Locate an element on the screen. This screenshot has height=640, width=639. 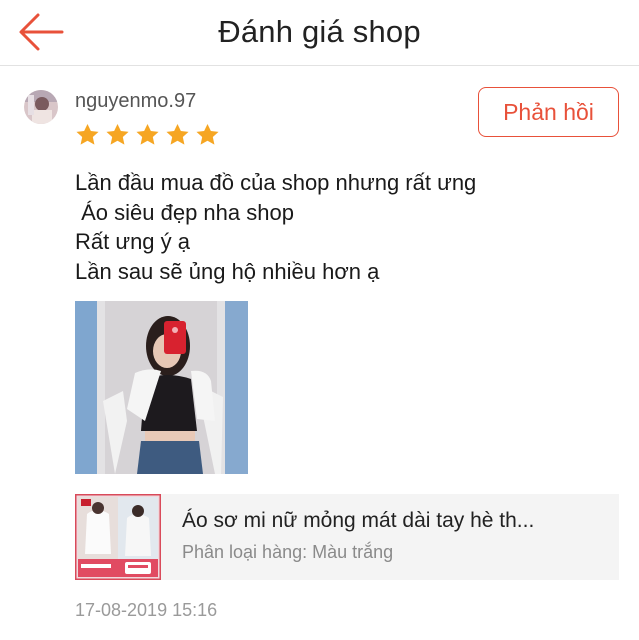
page-title: Đánh giá shop is located at coordinates (319, 31).